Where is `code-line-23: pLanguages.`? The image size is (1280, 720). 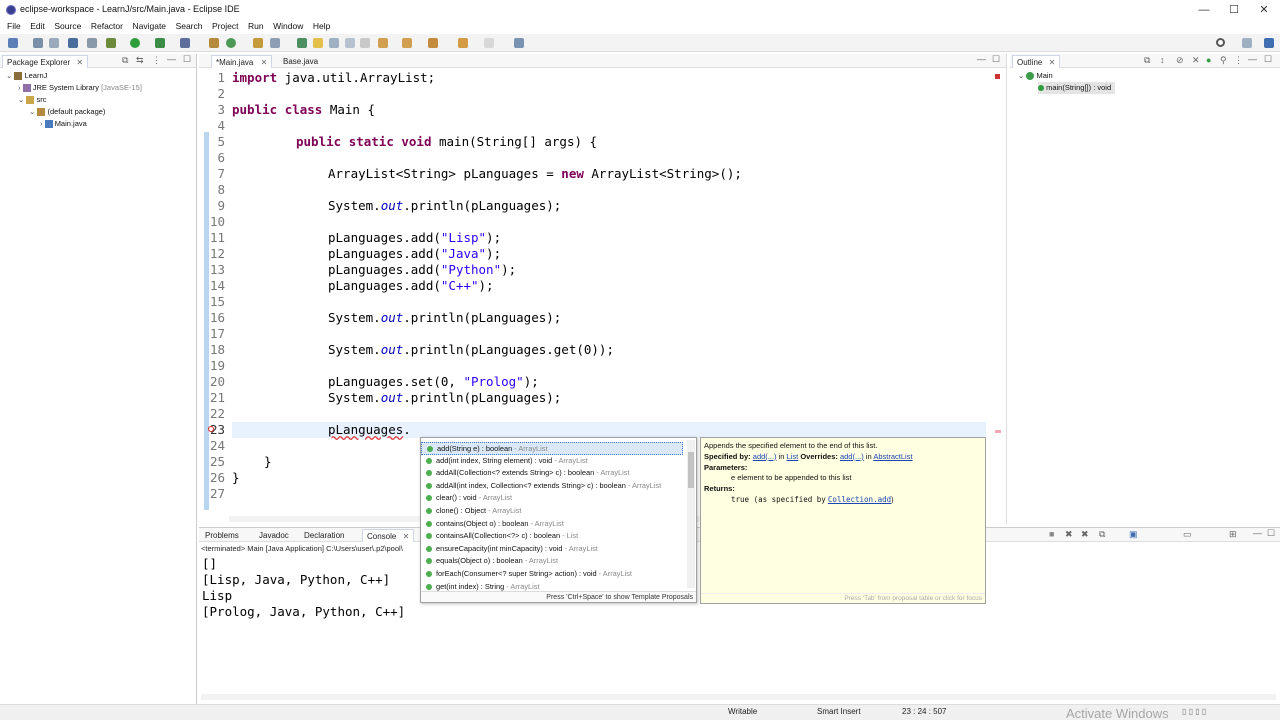
code-line-23: pLanguages. is located at coordinates (369, 430).